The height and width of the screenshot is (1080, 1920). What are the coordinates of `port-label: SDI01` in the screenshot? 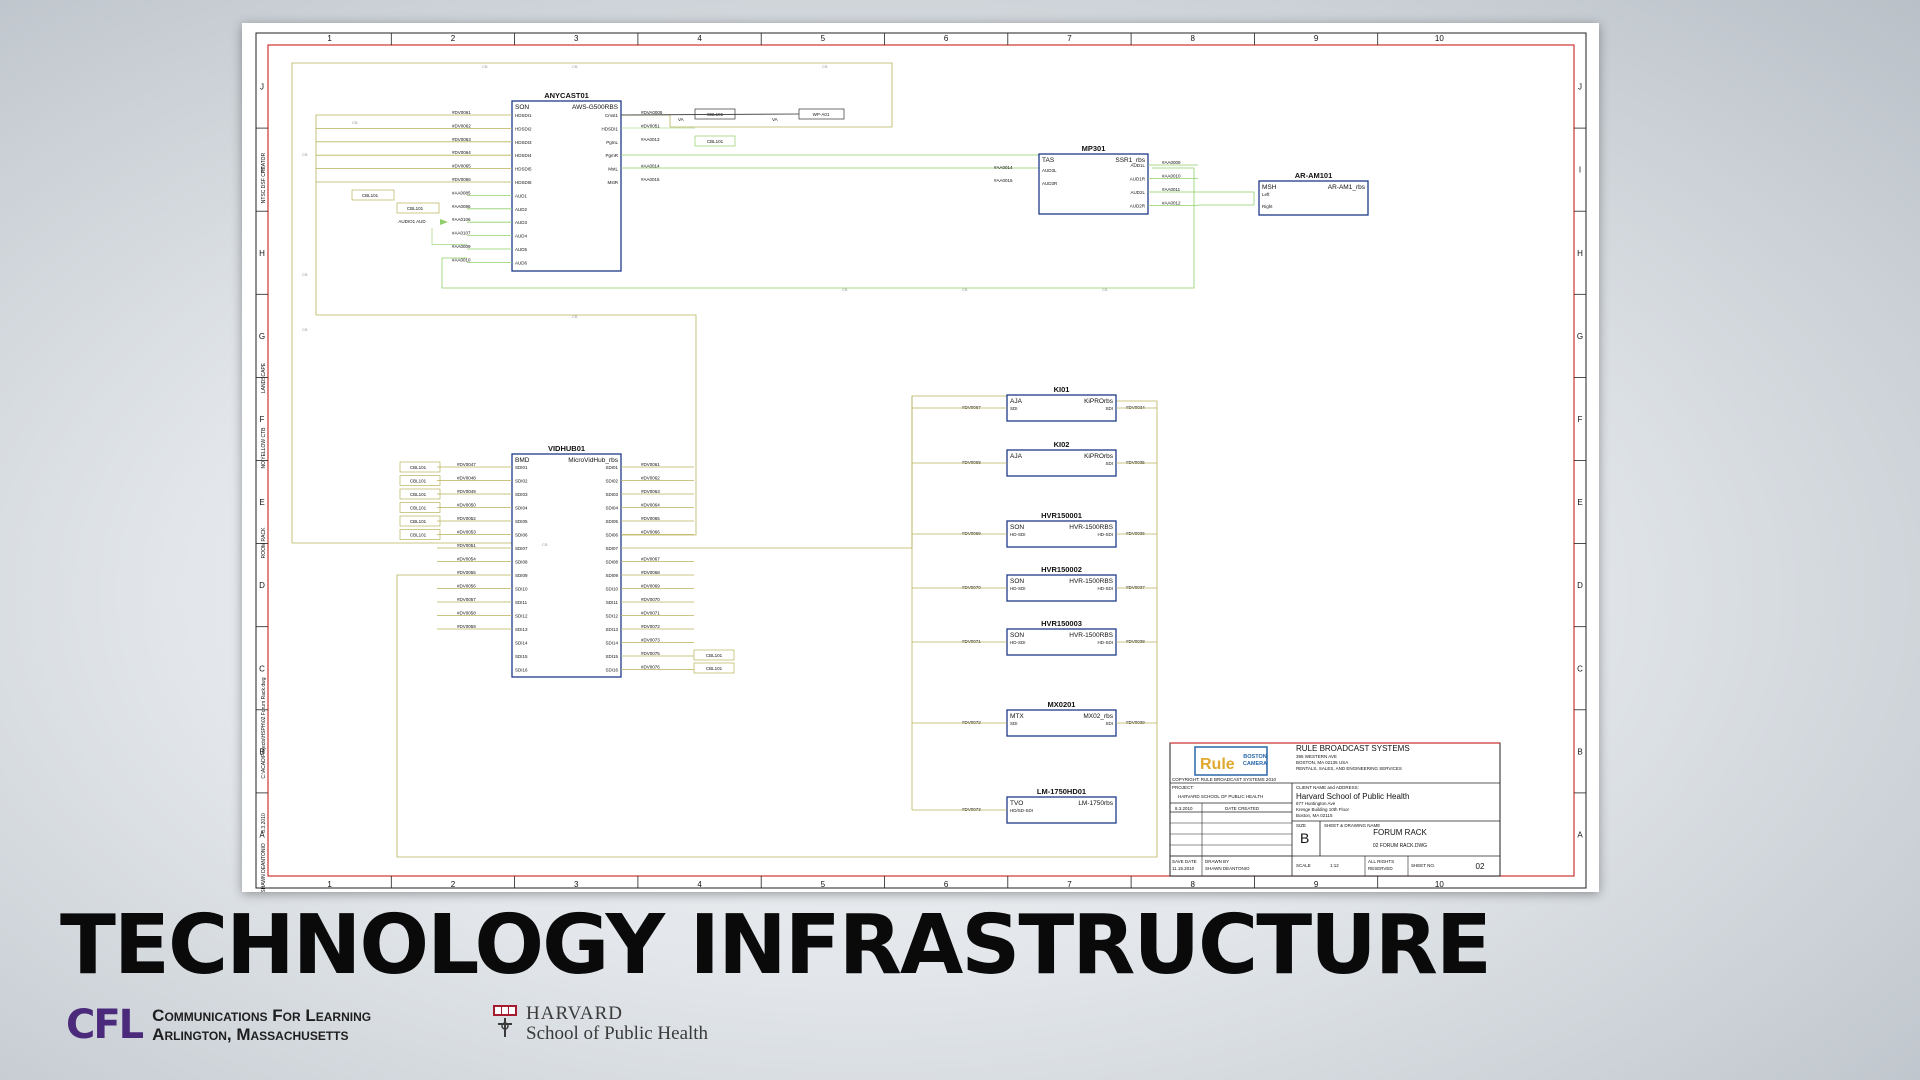 It's located at (611, 467).